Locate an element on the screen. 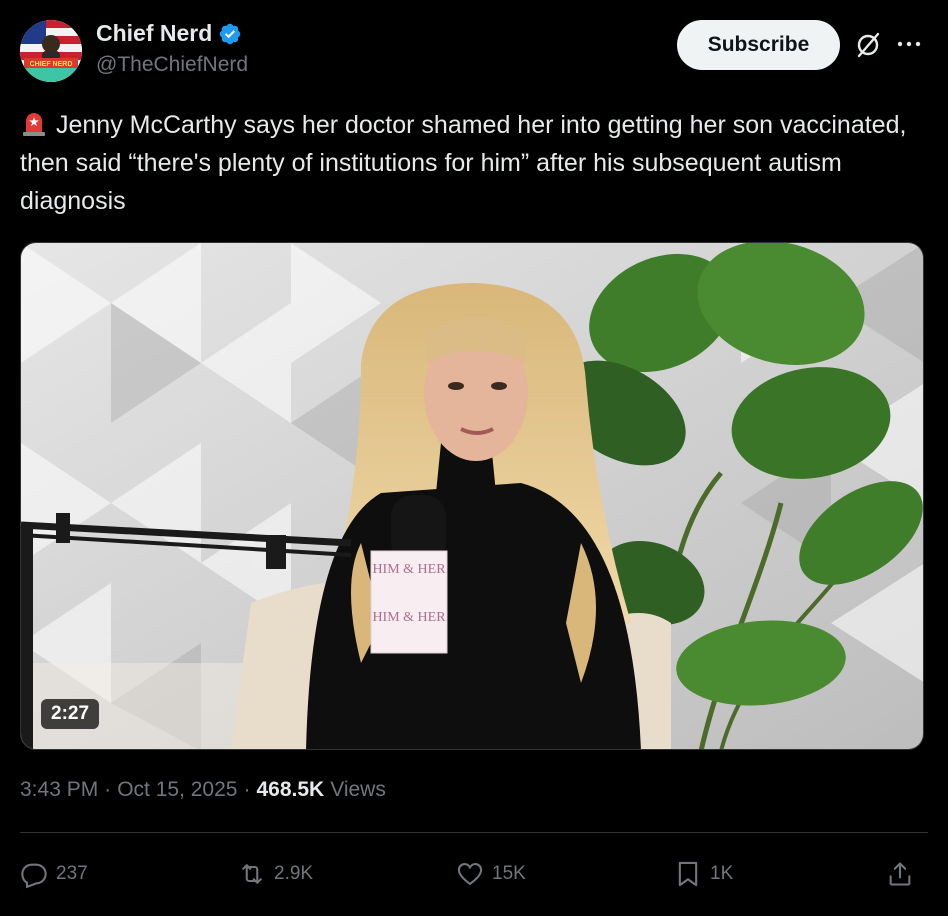 This screenshot has height=916, width=948. author-name: Chief Nerd is located at coordinates (154, 33).